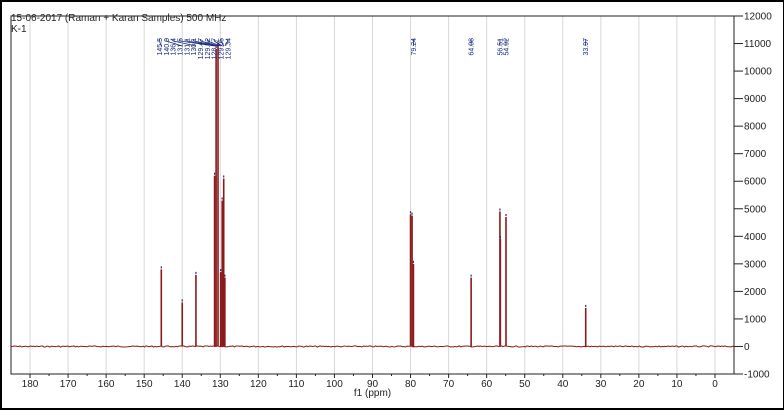 This screenshot has height=410, width=784. What do you see at coordinates (472, 47) in the screenshot?
I see `peak-label: 64.08` at bounding box center [472, 47].